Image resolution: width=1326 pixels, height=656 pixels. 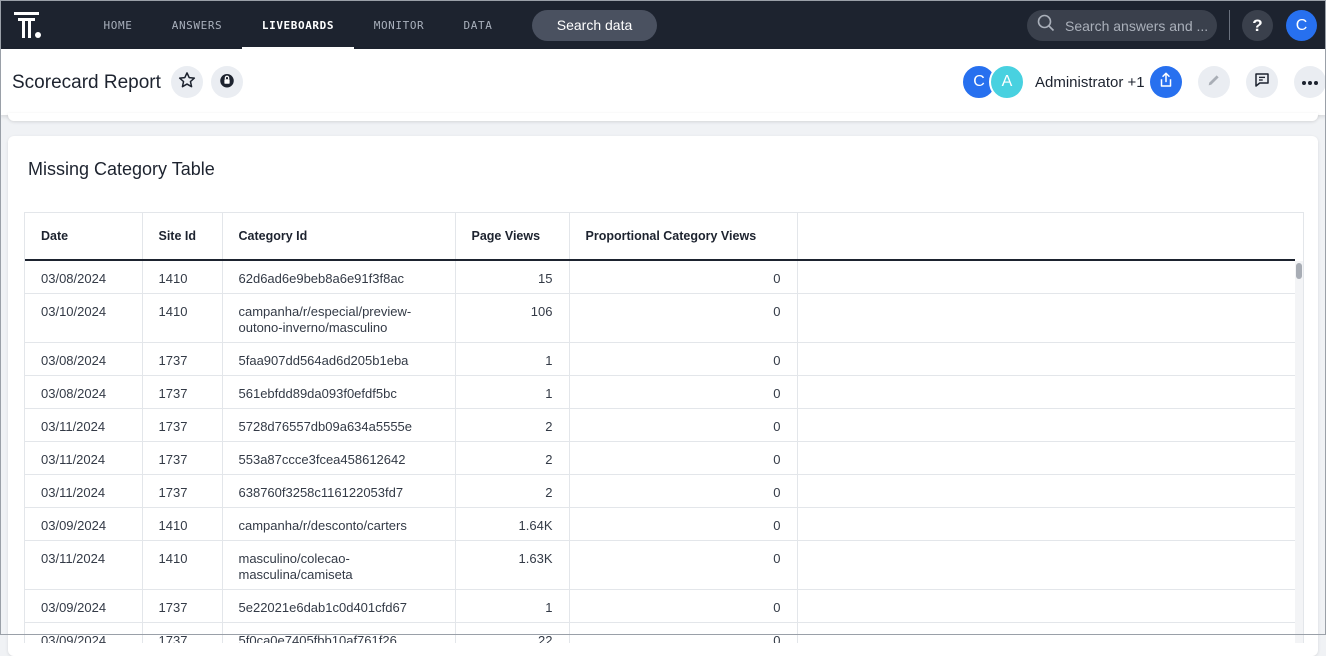 What do you see at coordinates (1299, 452) in the screenshot?
I see `table-scrollbar` at bounding box center [1299, 452].